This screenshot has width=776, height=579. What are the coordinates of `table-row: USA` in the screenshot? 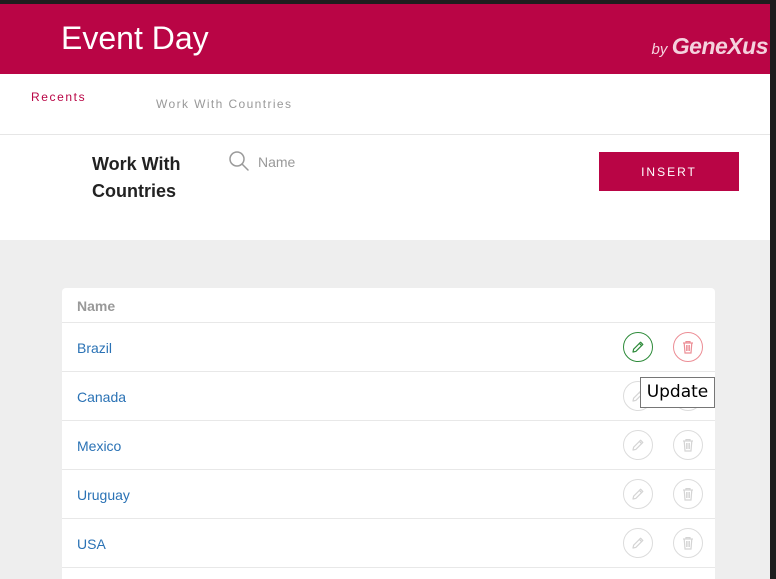 It's located at (388, 543).